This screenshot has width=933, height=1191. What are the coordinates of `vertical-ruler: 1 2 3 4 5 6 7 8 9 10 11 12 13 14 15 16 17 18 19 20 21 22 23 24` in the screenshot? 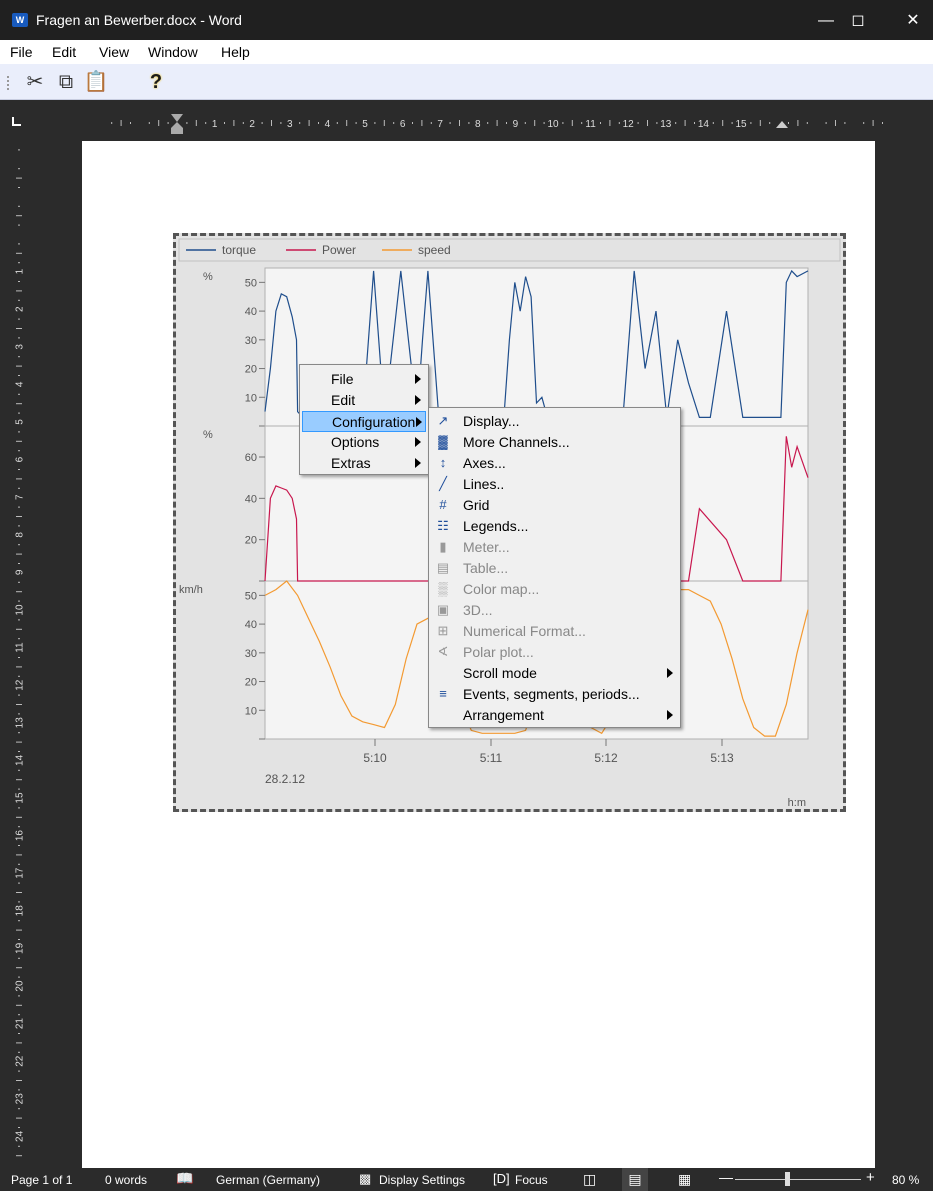 It's located at (20, 652).